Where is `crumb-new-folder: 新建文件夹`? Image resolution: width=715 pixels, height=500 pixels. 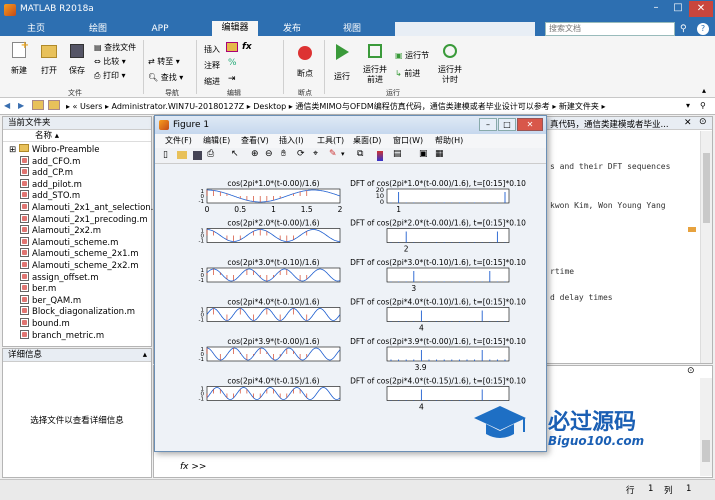 crumb-new-folder: 新建文件夹 is located at coordinates (579, 106).